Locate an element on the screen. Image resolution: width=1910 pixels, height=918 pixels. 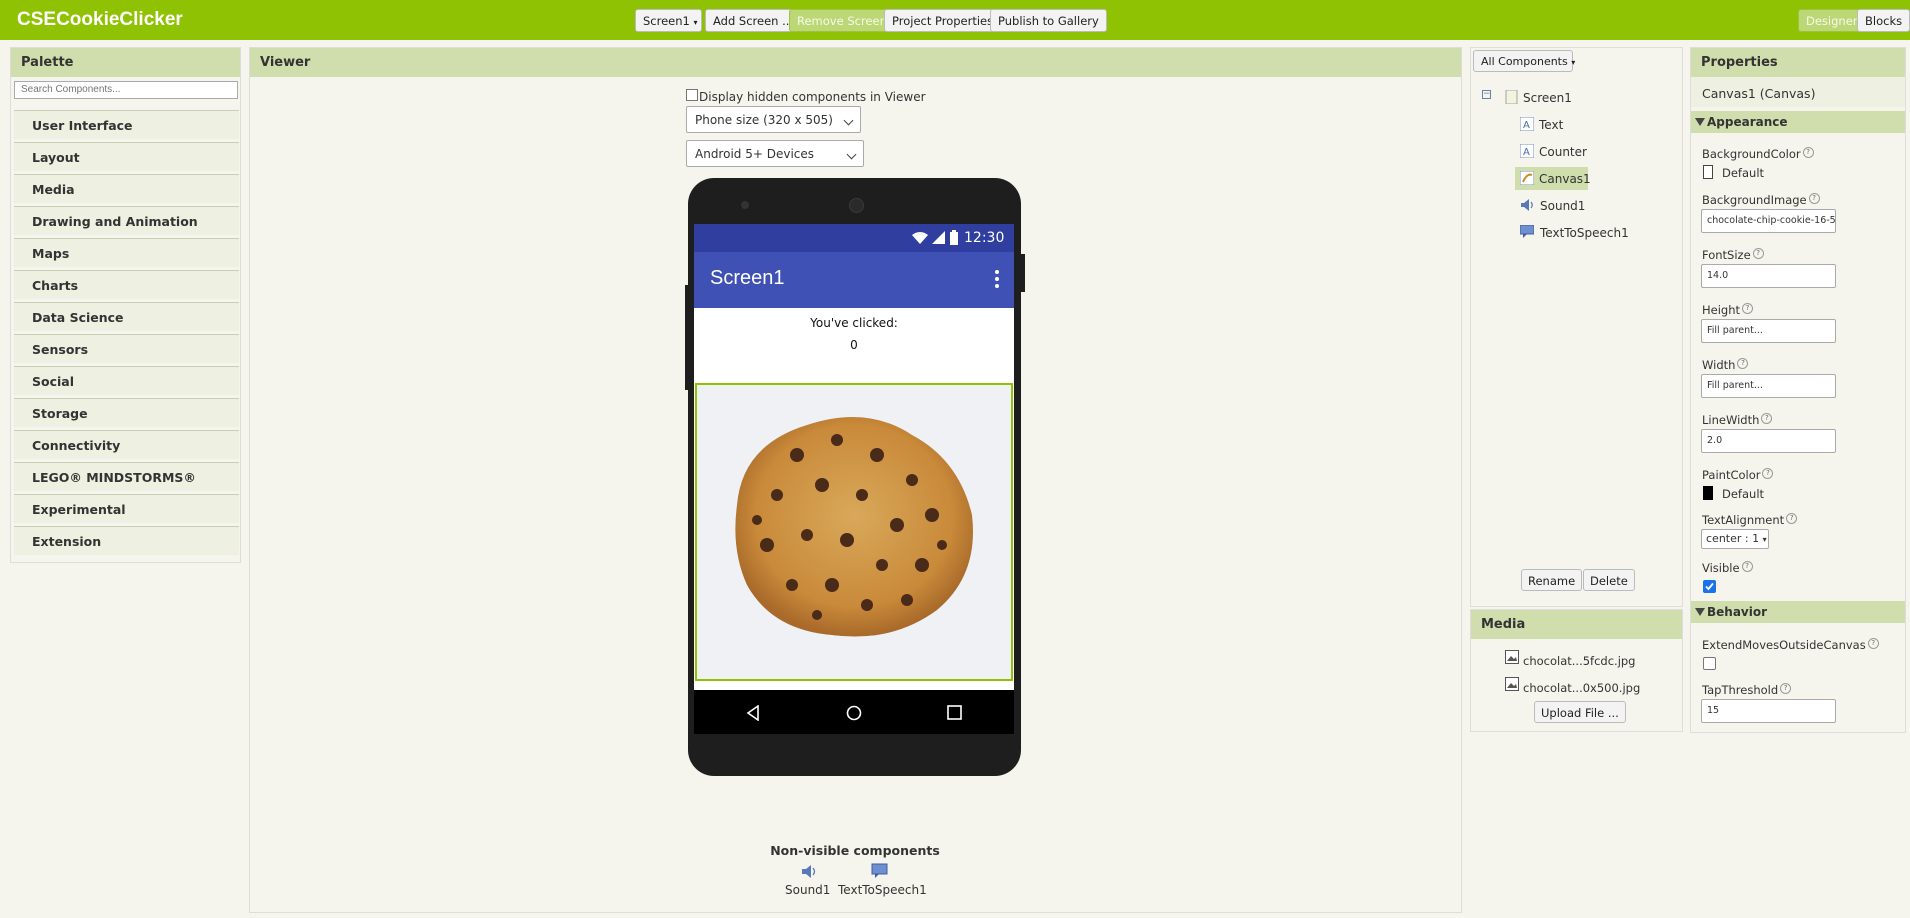
tree-item-text: A Text is located at coordinates (1541, 125).